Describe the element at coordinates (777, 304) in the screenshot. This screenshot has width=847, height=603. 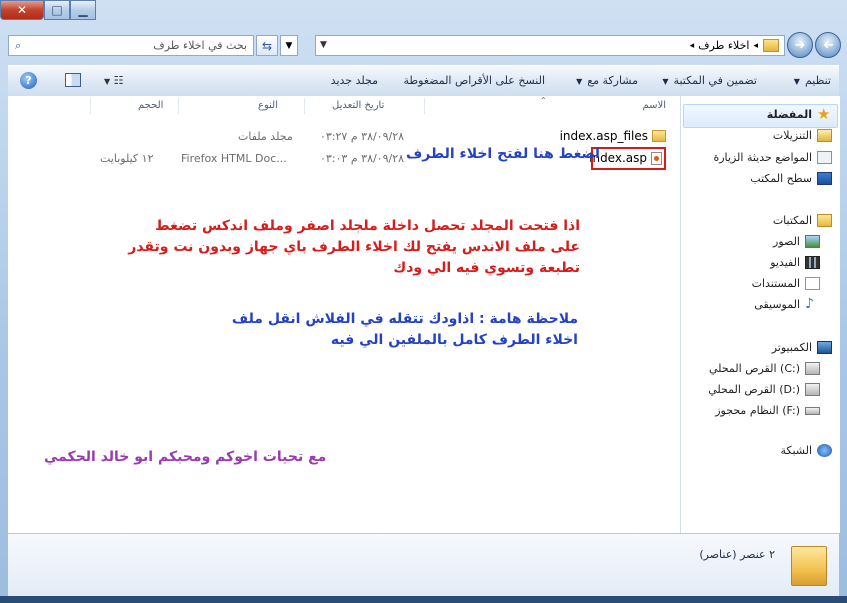
I see `nav-label: الموسيقى` at that location.